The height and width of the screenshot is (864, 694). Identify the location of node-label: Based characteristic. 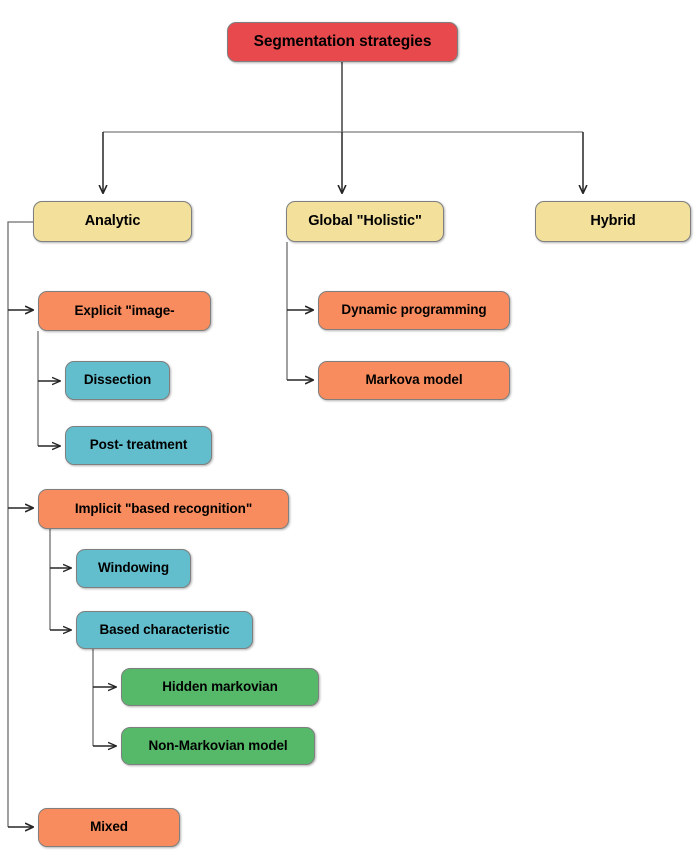
(164, 629).